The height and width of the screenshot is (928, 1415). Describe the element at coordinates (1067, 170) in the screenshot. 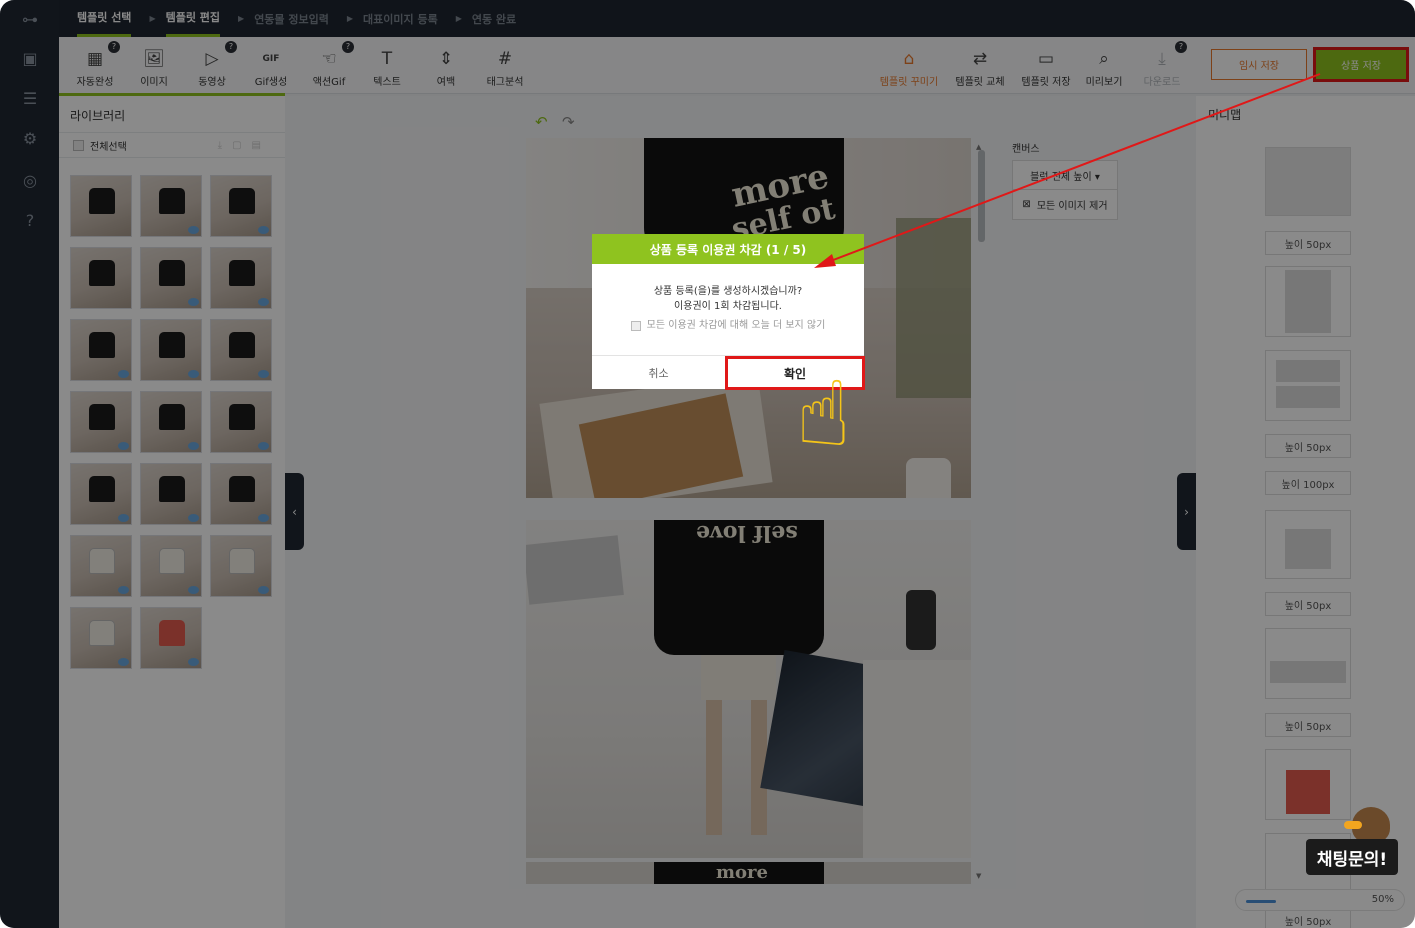

I see `annotation-arrow` at that location.